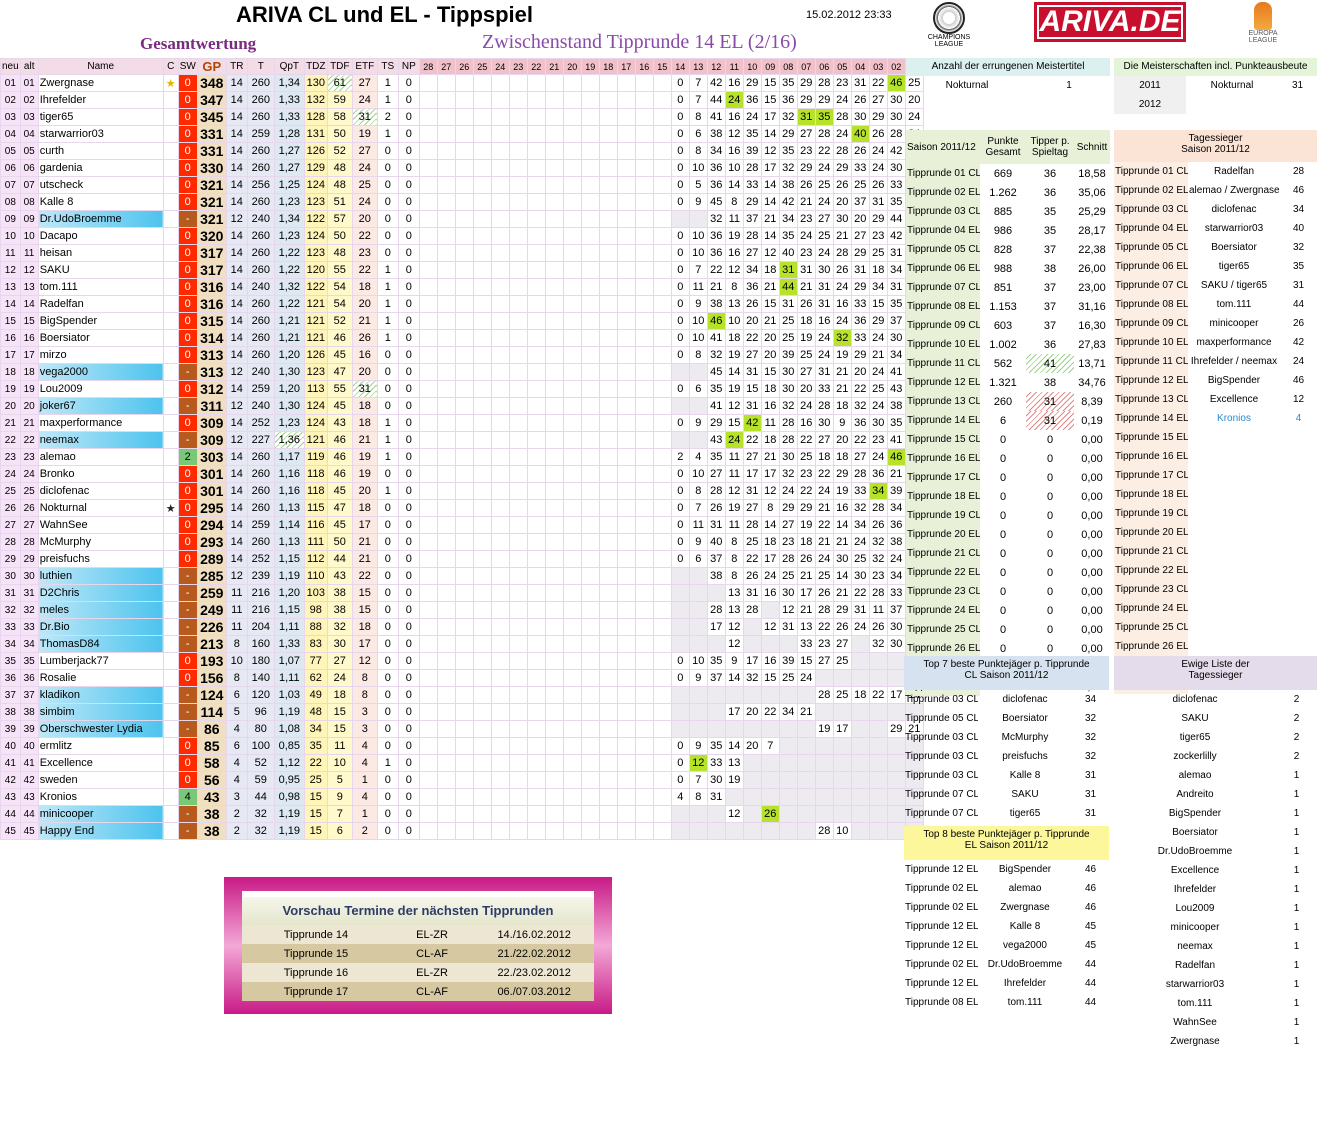 This screenshot has height=1141, width=1317. I want to click on saison-row-p: 885, so click(1003, 211).